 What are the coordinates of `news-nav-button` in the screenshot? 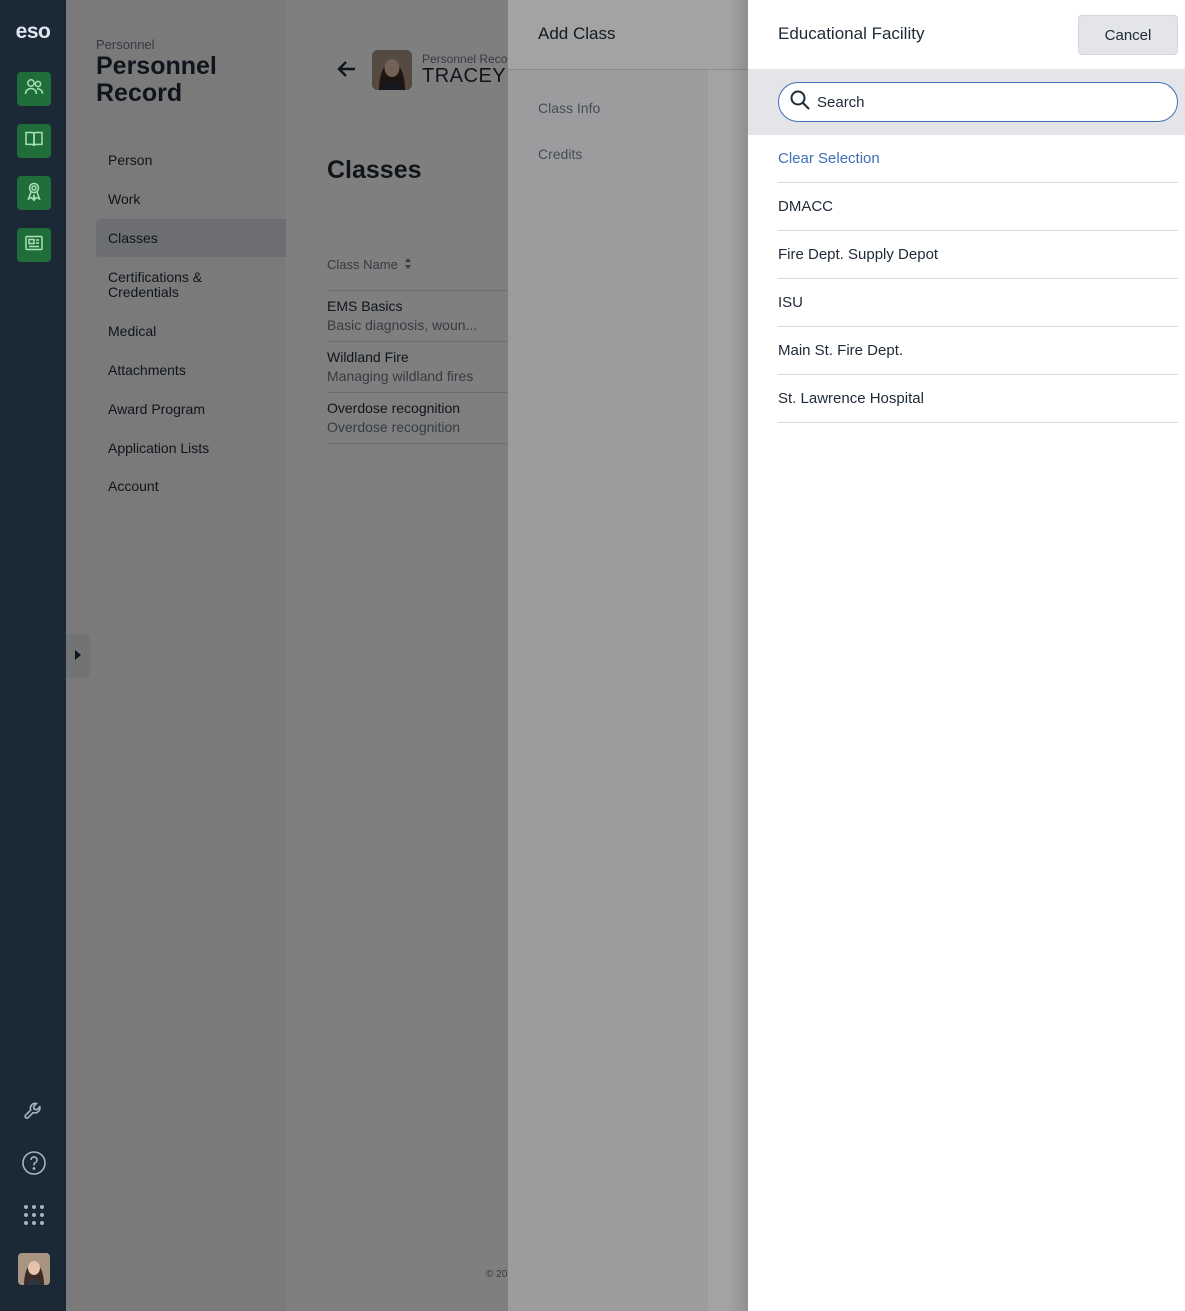 It's located at (34, 245).